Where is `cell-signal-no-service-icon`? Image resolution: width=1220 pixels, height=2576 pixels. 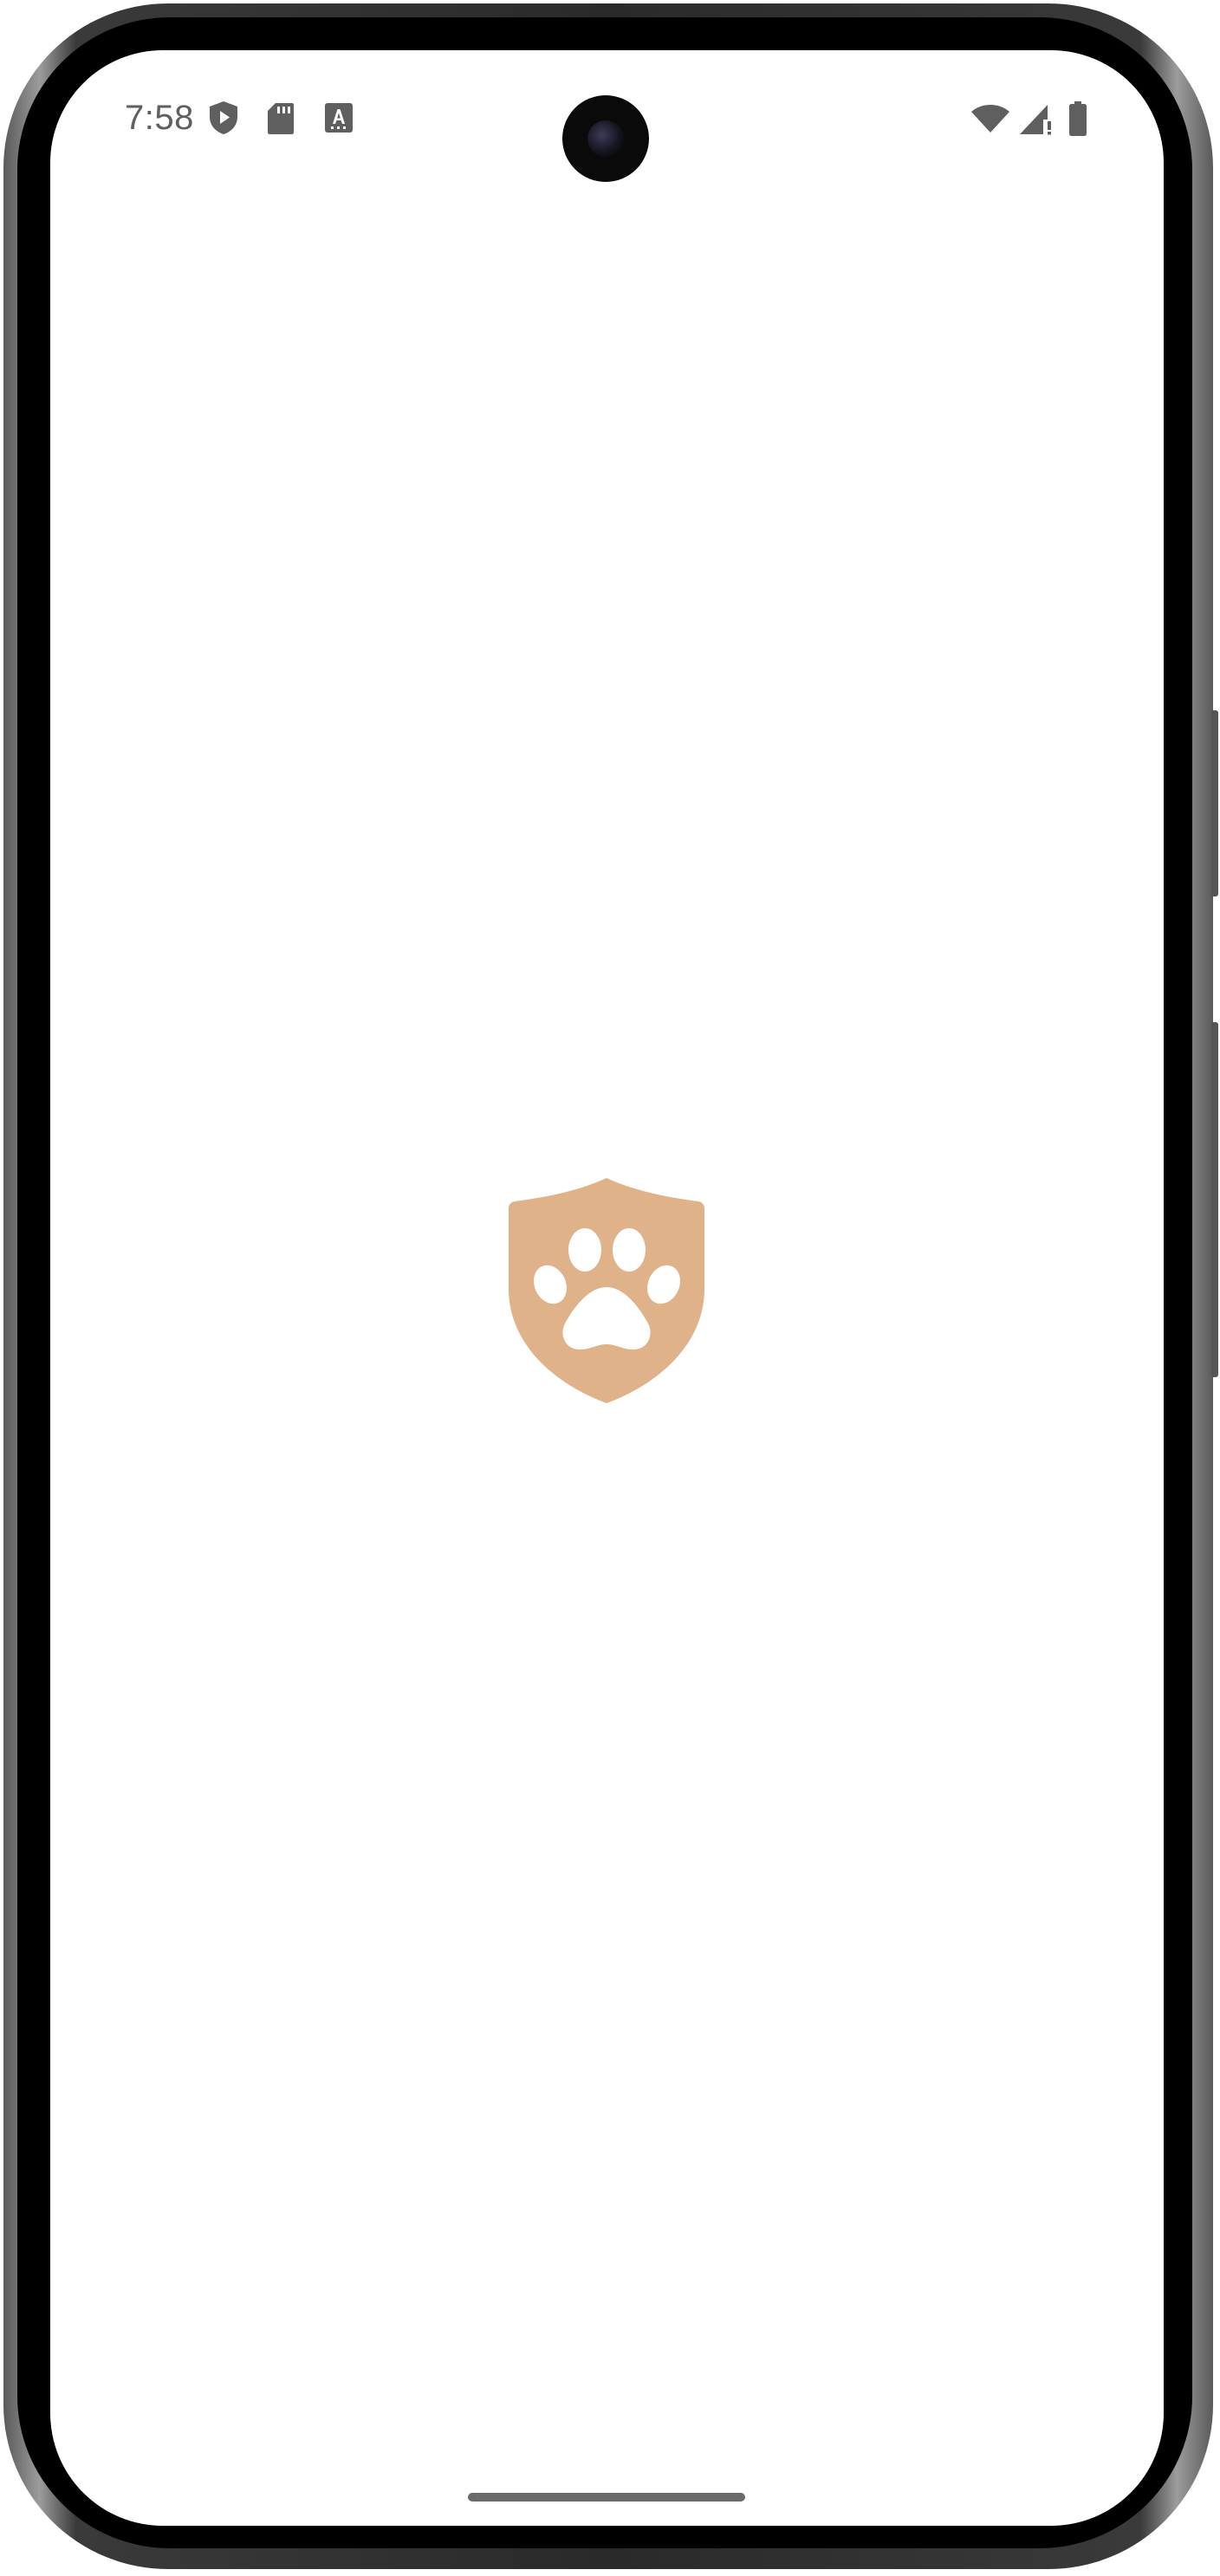
cell-signal-no-service-icon is located at coordinates (1035, 120).